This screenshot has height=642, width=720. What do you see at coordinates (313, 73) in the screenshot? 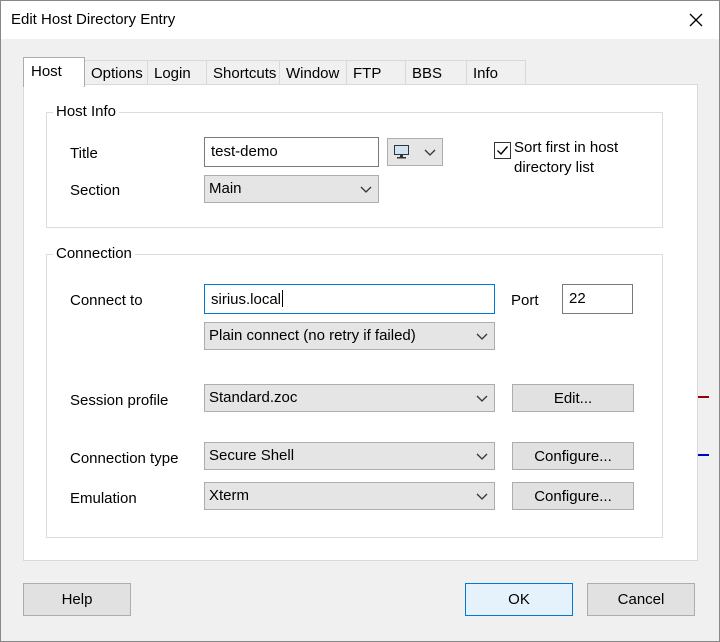
I see `tab-window: Window` at bounding box center [313, 73].